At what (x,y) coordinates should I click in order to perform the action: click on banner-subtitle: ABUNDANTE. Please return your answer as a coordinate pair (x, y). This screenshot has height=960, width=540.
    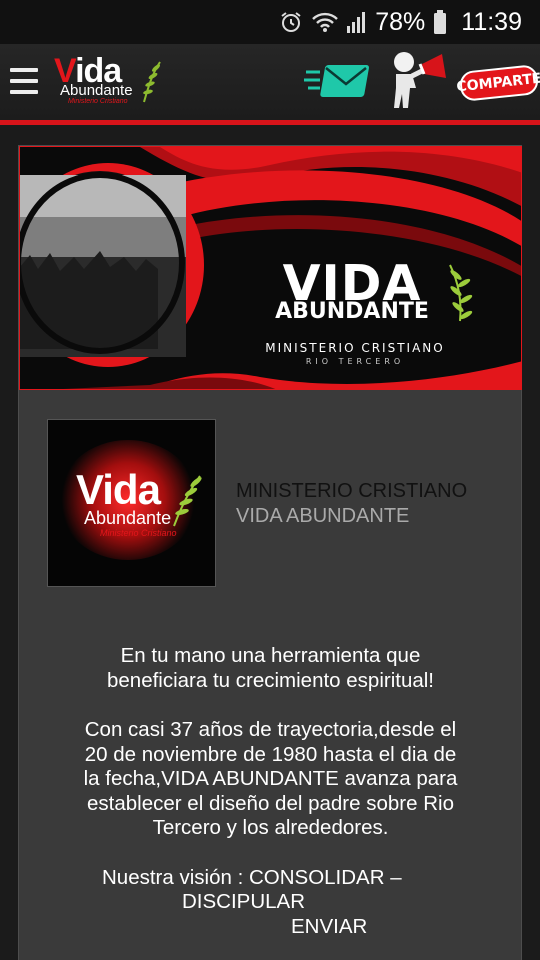
    Looking at the image, I should click on (352, 311).